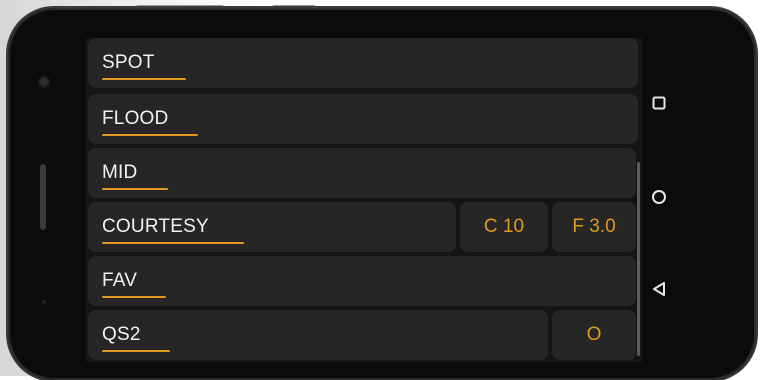 Image resolution: width=762 pixels, height=380 pixels. Describe the element at coordinates (120, 280) in the screenshot. I see `list-item-label: FAV` at that location.